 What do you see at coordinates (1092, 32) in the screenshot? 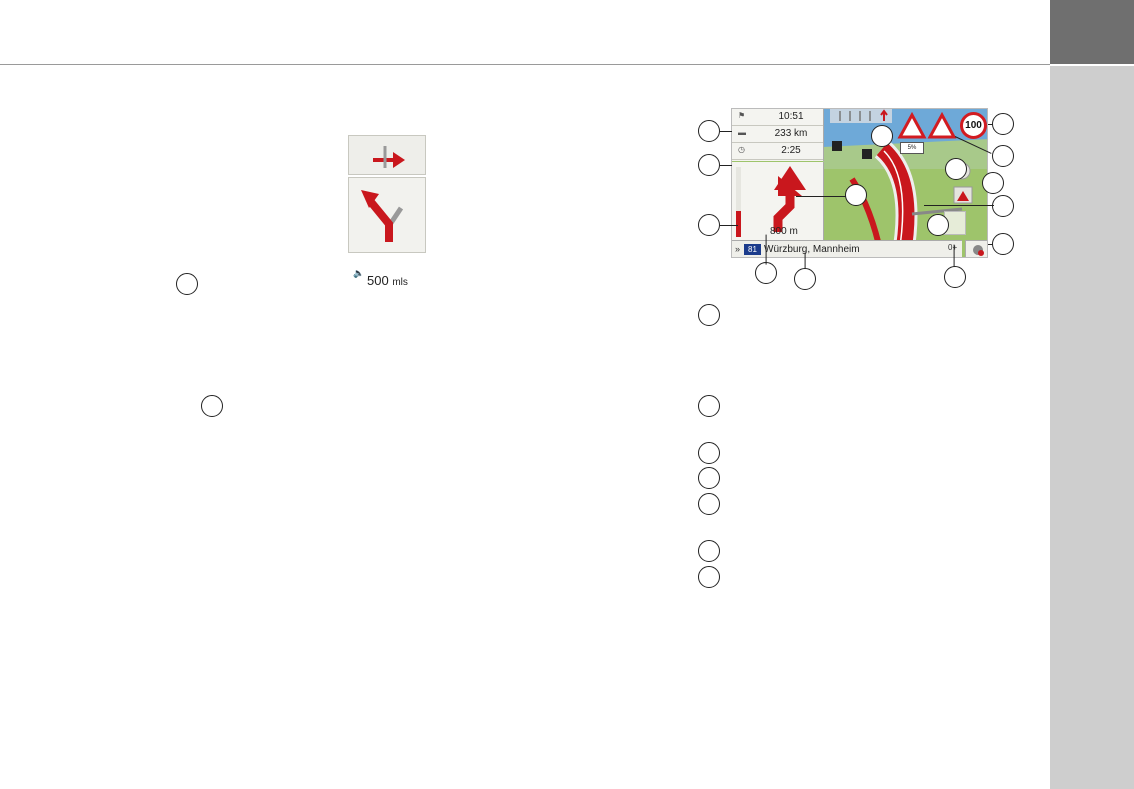
I see `chapter-tab` at bounding box center [1092, 32].